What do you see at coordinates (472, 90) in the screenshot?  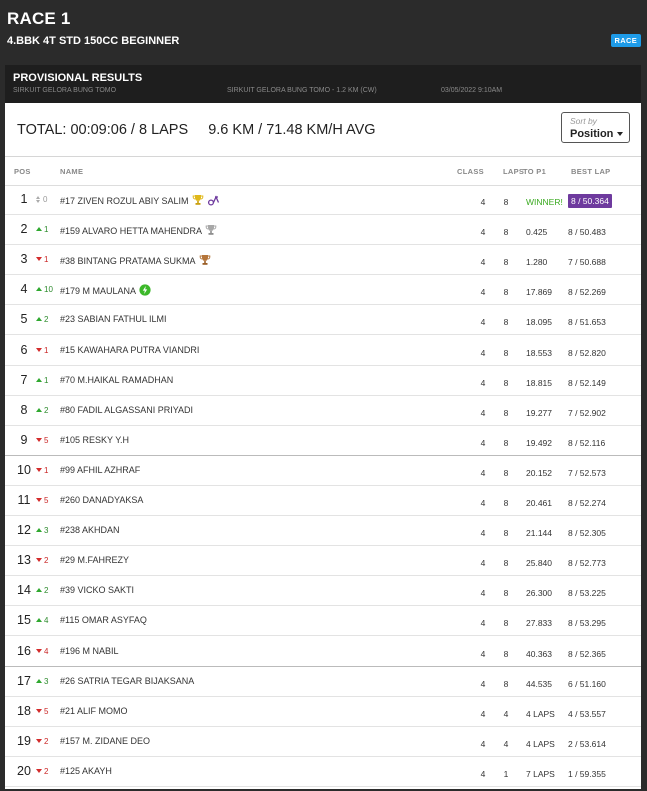 I see `race-datetime: 03/05/2022 9:10AM` at bounding box center [472, 90].